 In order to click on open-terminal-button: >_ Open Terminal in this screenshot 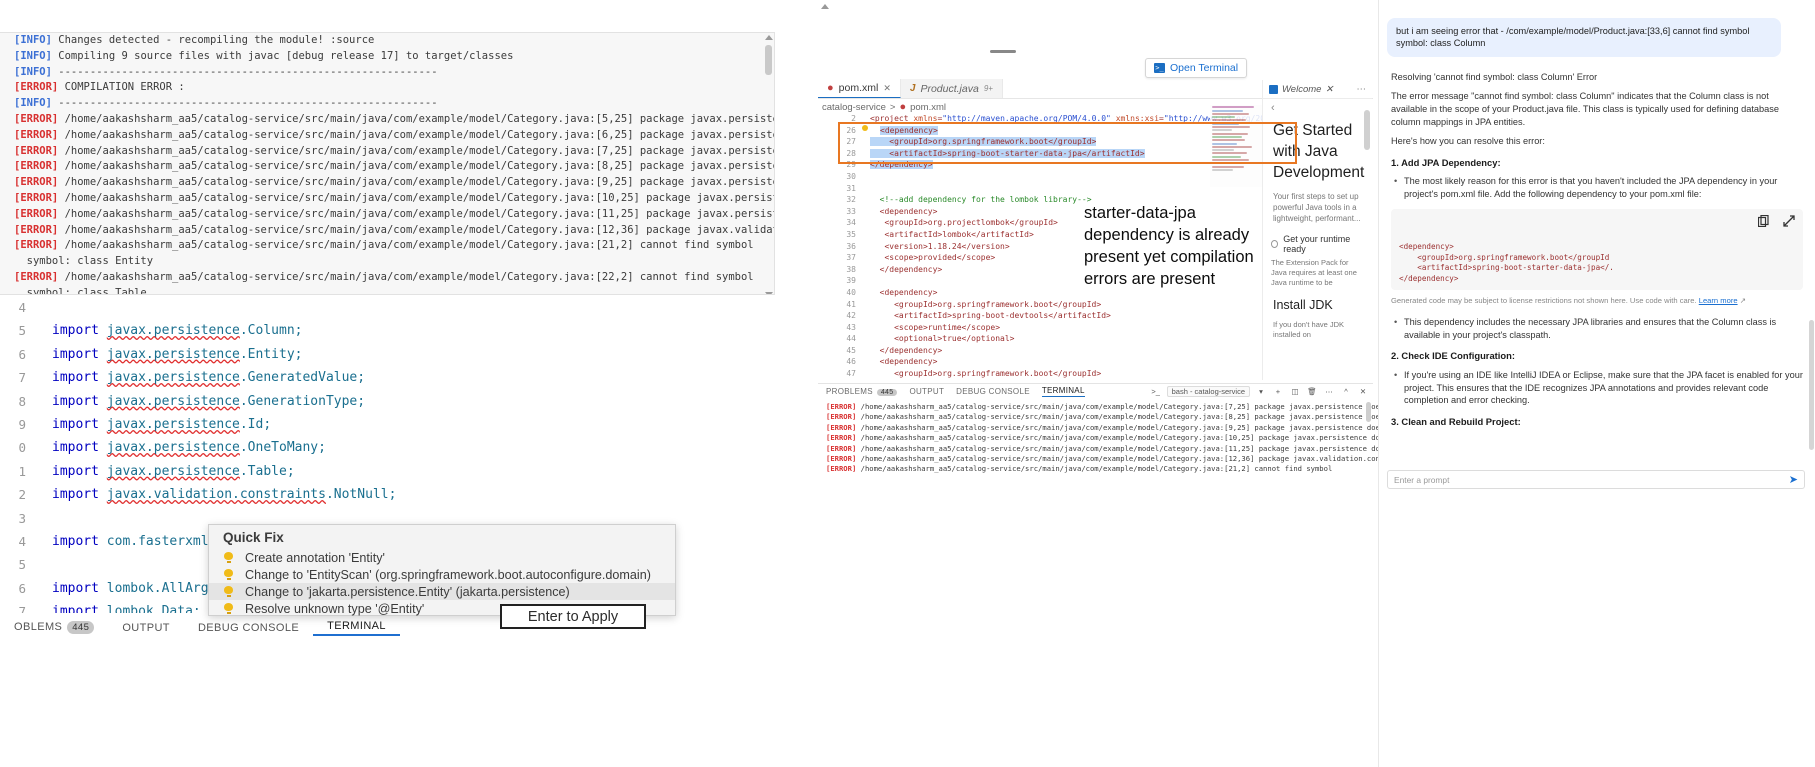, I will do `click(1196, 68)`.